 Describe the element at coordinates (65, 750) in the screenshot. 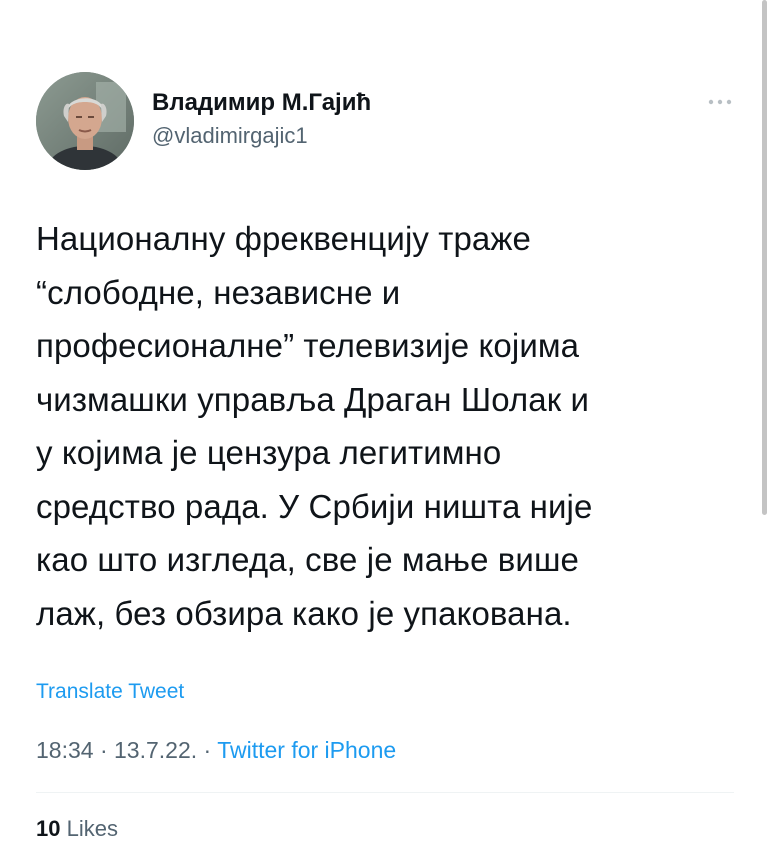

I see `tweet-time: 18:34` at that location.